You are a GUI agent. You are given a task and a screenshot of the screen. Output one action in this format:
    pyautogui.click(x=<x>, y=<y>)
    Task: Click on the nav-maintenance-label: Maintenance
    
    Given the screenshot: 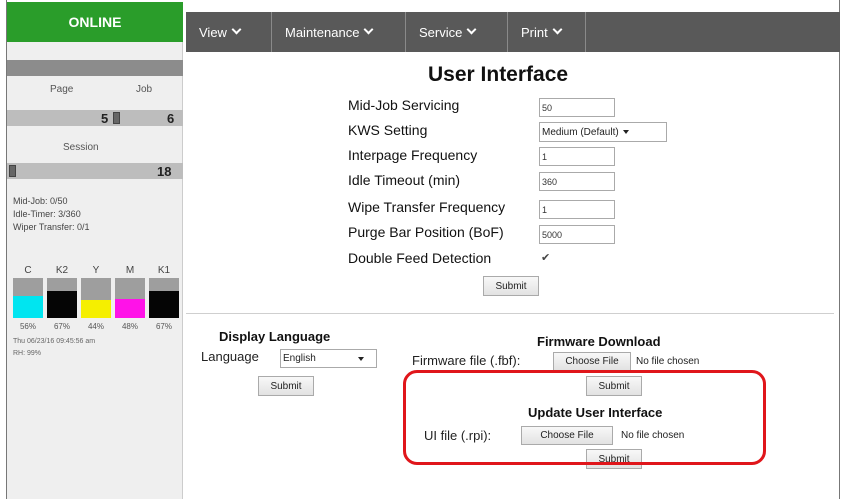 What is the action you would take?
    pyautogui.click(x=322, y=32)
    